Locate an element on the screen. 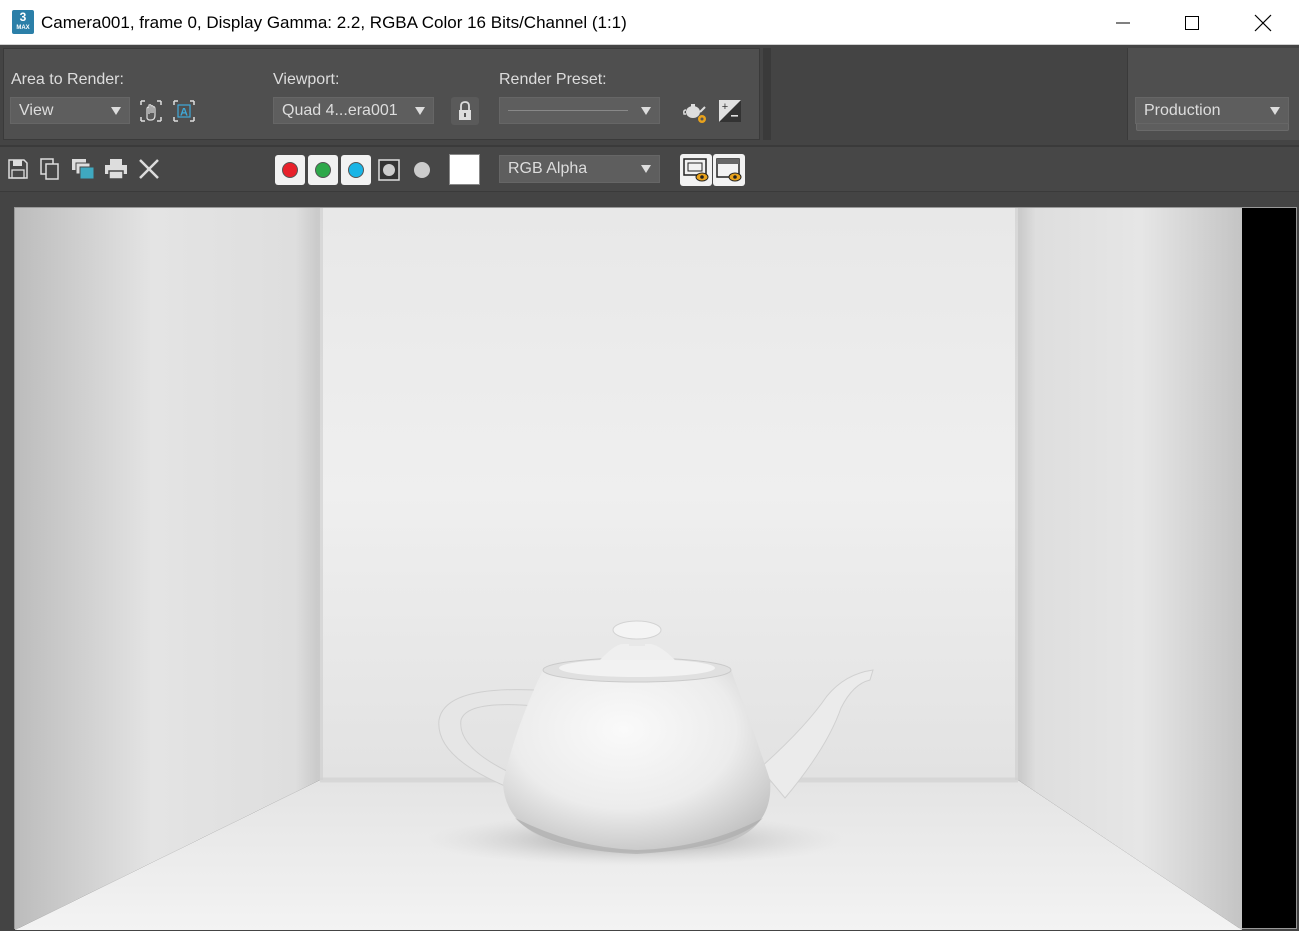  ui-overlay-eye-icon is located at coordinates (696, 170).